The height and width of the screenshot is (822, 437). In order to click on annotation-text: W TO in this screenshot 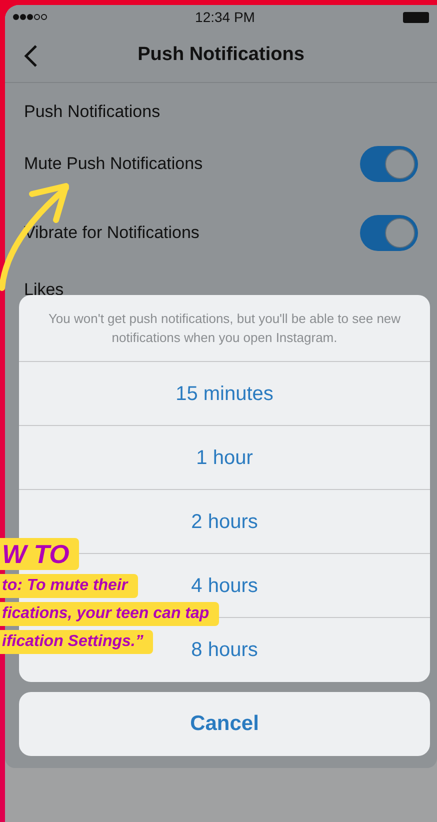, I will do `click(40, 554)`.